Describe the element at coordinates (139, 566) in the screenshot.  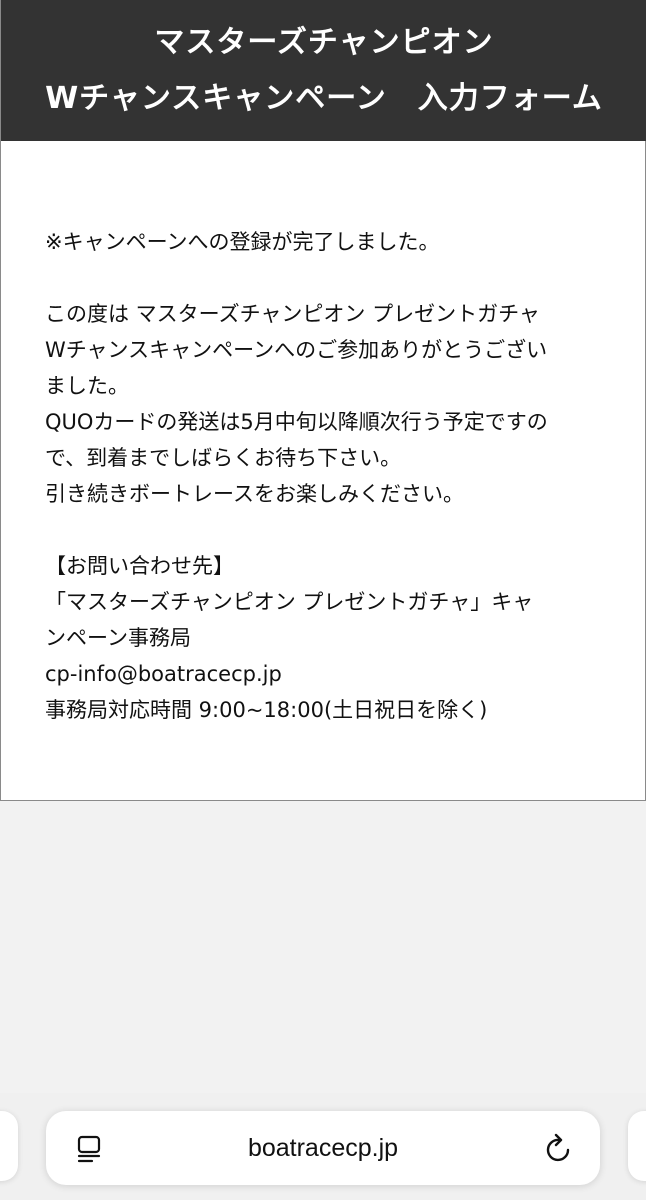
I see `contact-heading: 【お問い合わせ先】` at that location.